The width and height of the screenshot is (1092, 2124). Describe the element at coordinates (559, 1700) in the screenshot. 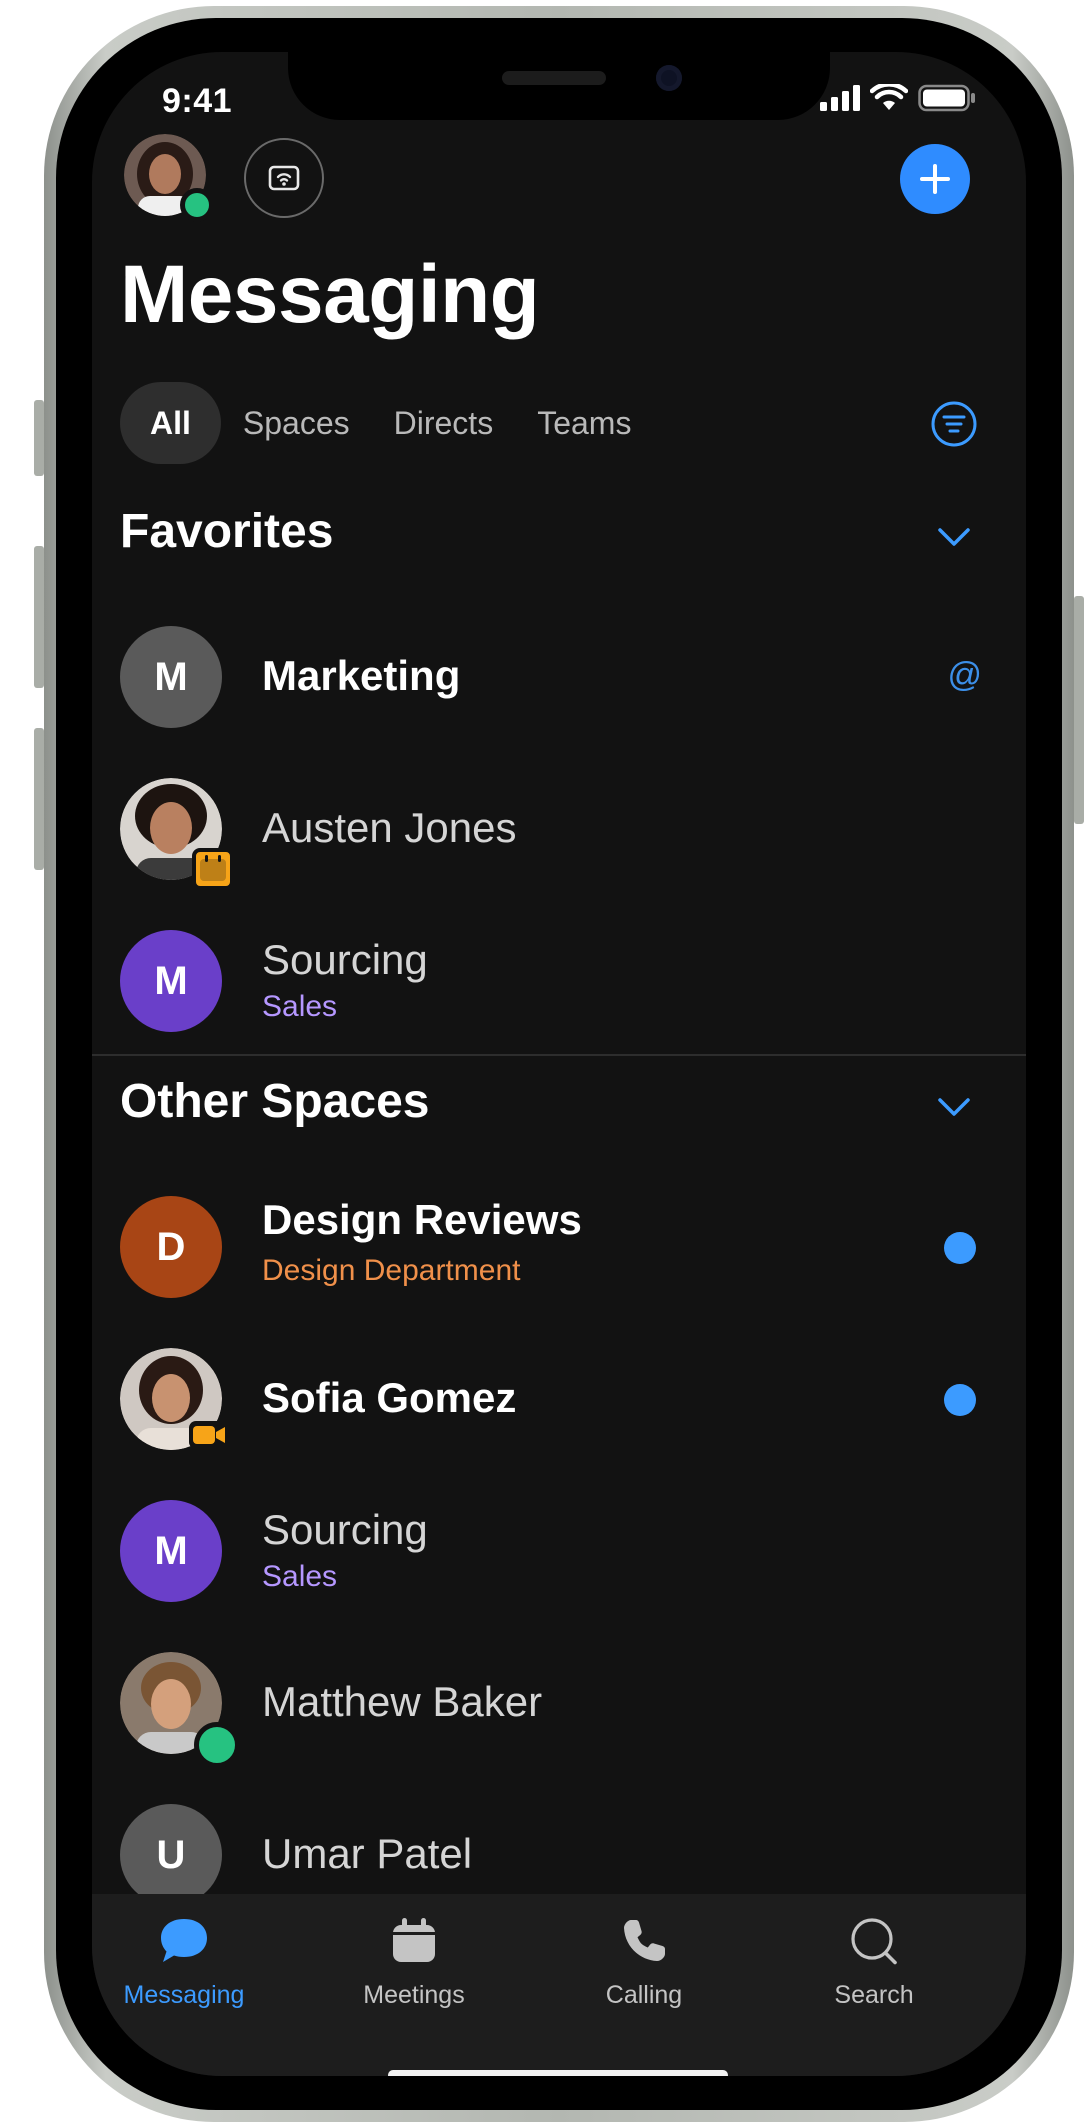

I see `conversation-row-matthew-baker: Matthew Baker` at that location.